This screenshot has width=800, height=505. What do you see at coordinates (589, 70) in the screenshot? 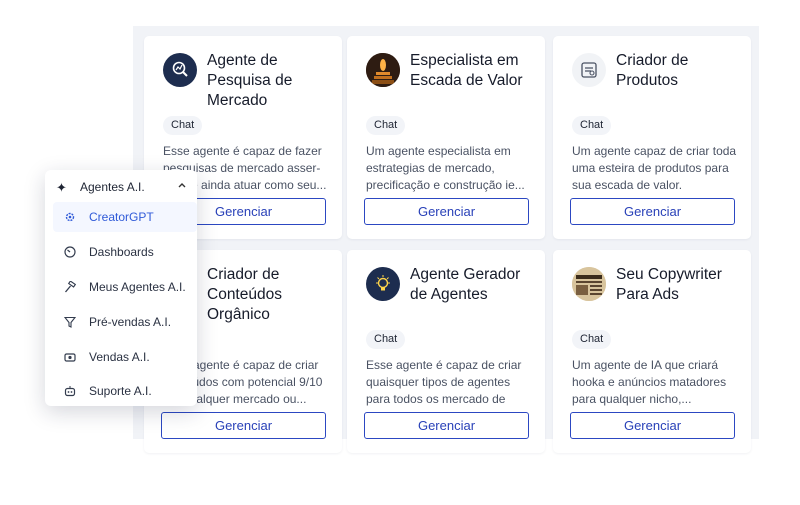
I see `product-creator-icon` at bounding box center [589, 70].